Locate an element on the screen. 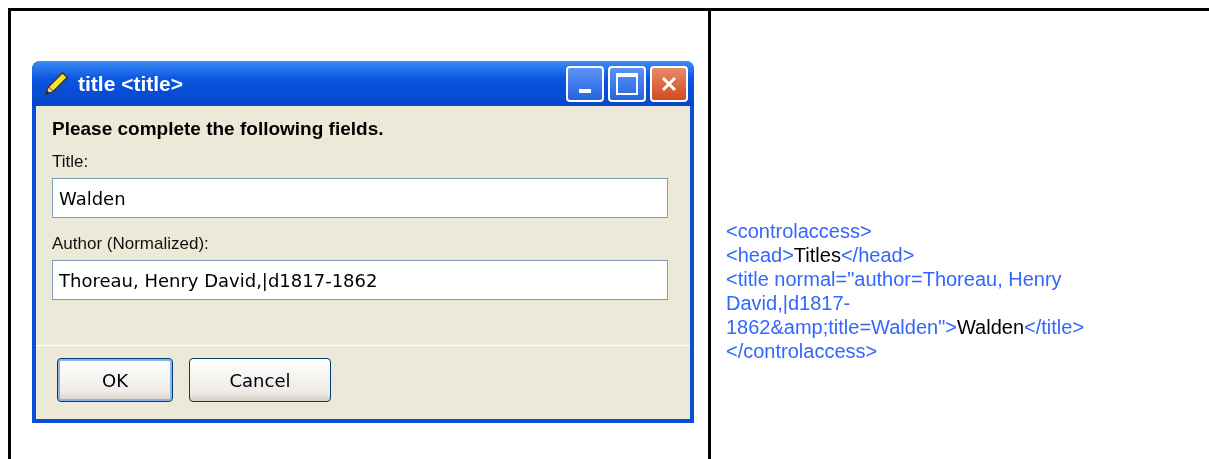 This screenshot has width=1209, height=459. code-line: </controlaccess> is located at coordinates (802, 351).